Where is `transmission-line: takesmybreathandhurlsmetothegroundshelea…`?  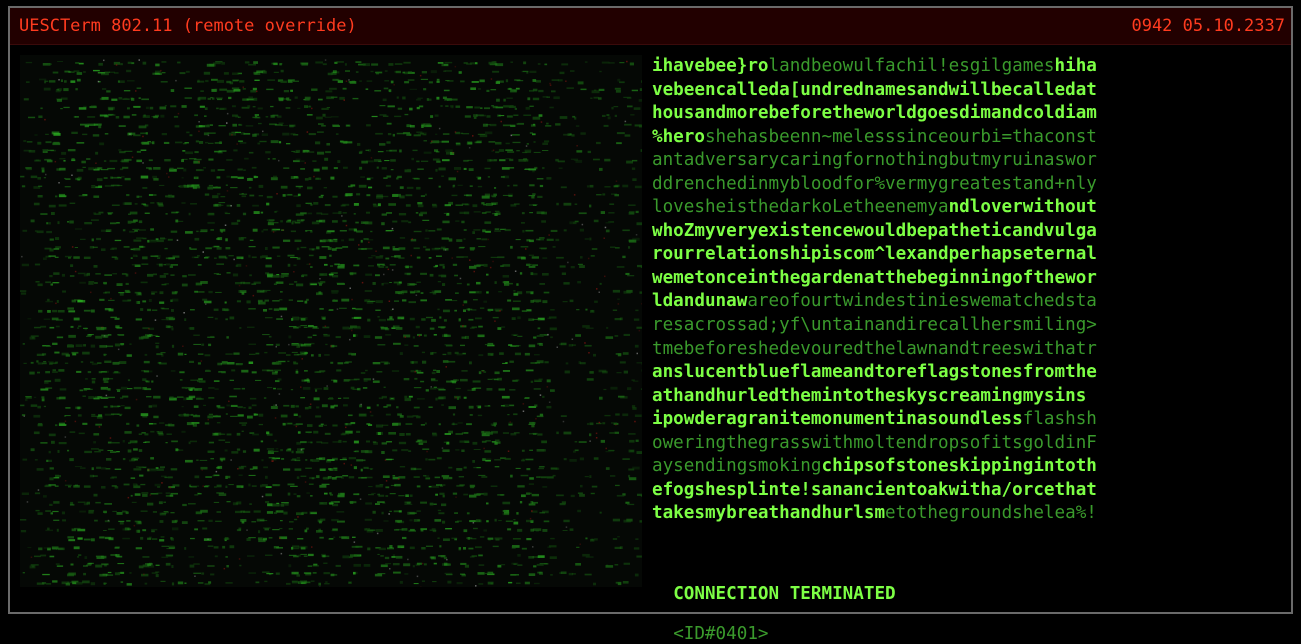
transmission-line: takesmybreathandhurlsmetothegroundshelea… is located at coordinates (964, 514).